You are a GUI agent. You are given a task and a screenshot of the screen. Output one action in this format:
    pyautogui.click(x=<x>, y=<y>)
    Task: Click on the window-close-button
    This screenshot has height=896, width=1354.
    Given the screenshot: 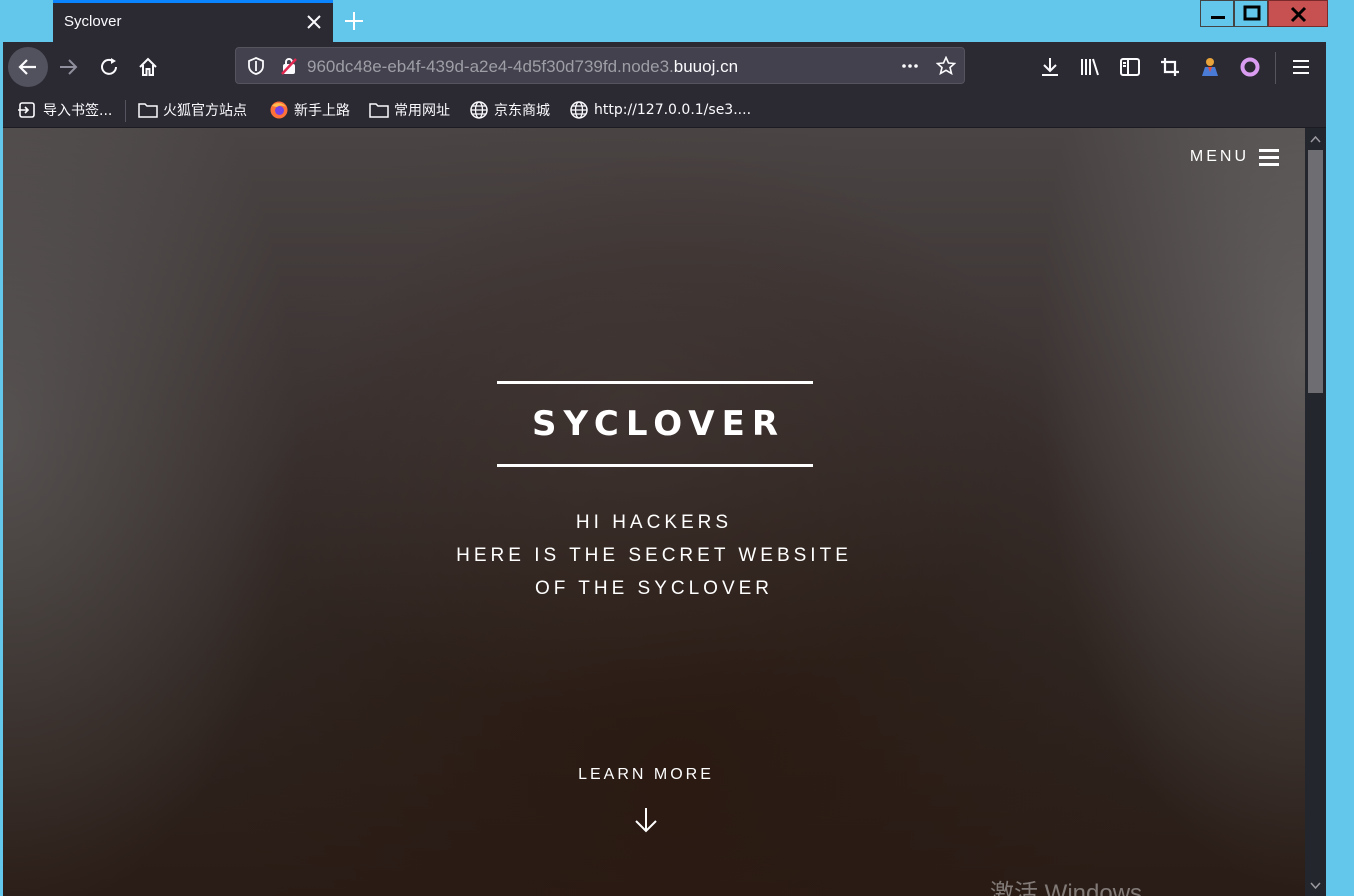 What is the action you would take?
    pyautogui.click(x=1298, y=13)
    